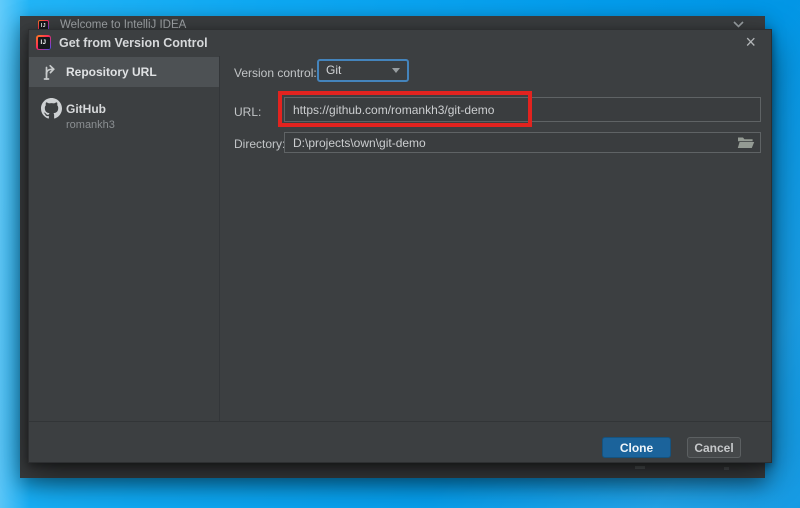  I want to click on vcs-get-icon, so click(49, 72).